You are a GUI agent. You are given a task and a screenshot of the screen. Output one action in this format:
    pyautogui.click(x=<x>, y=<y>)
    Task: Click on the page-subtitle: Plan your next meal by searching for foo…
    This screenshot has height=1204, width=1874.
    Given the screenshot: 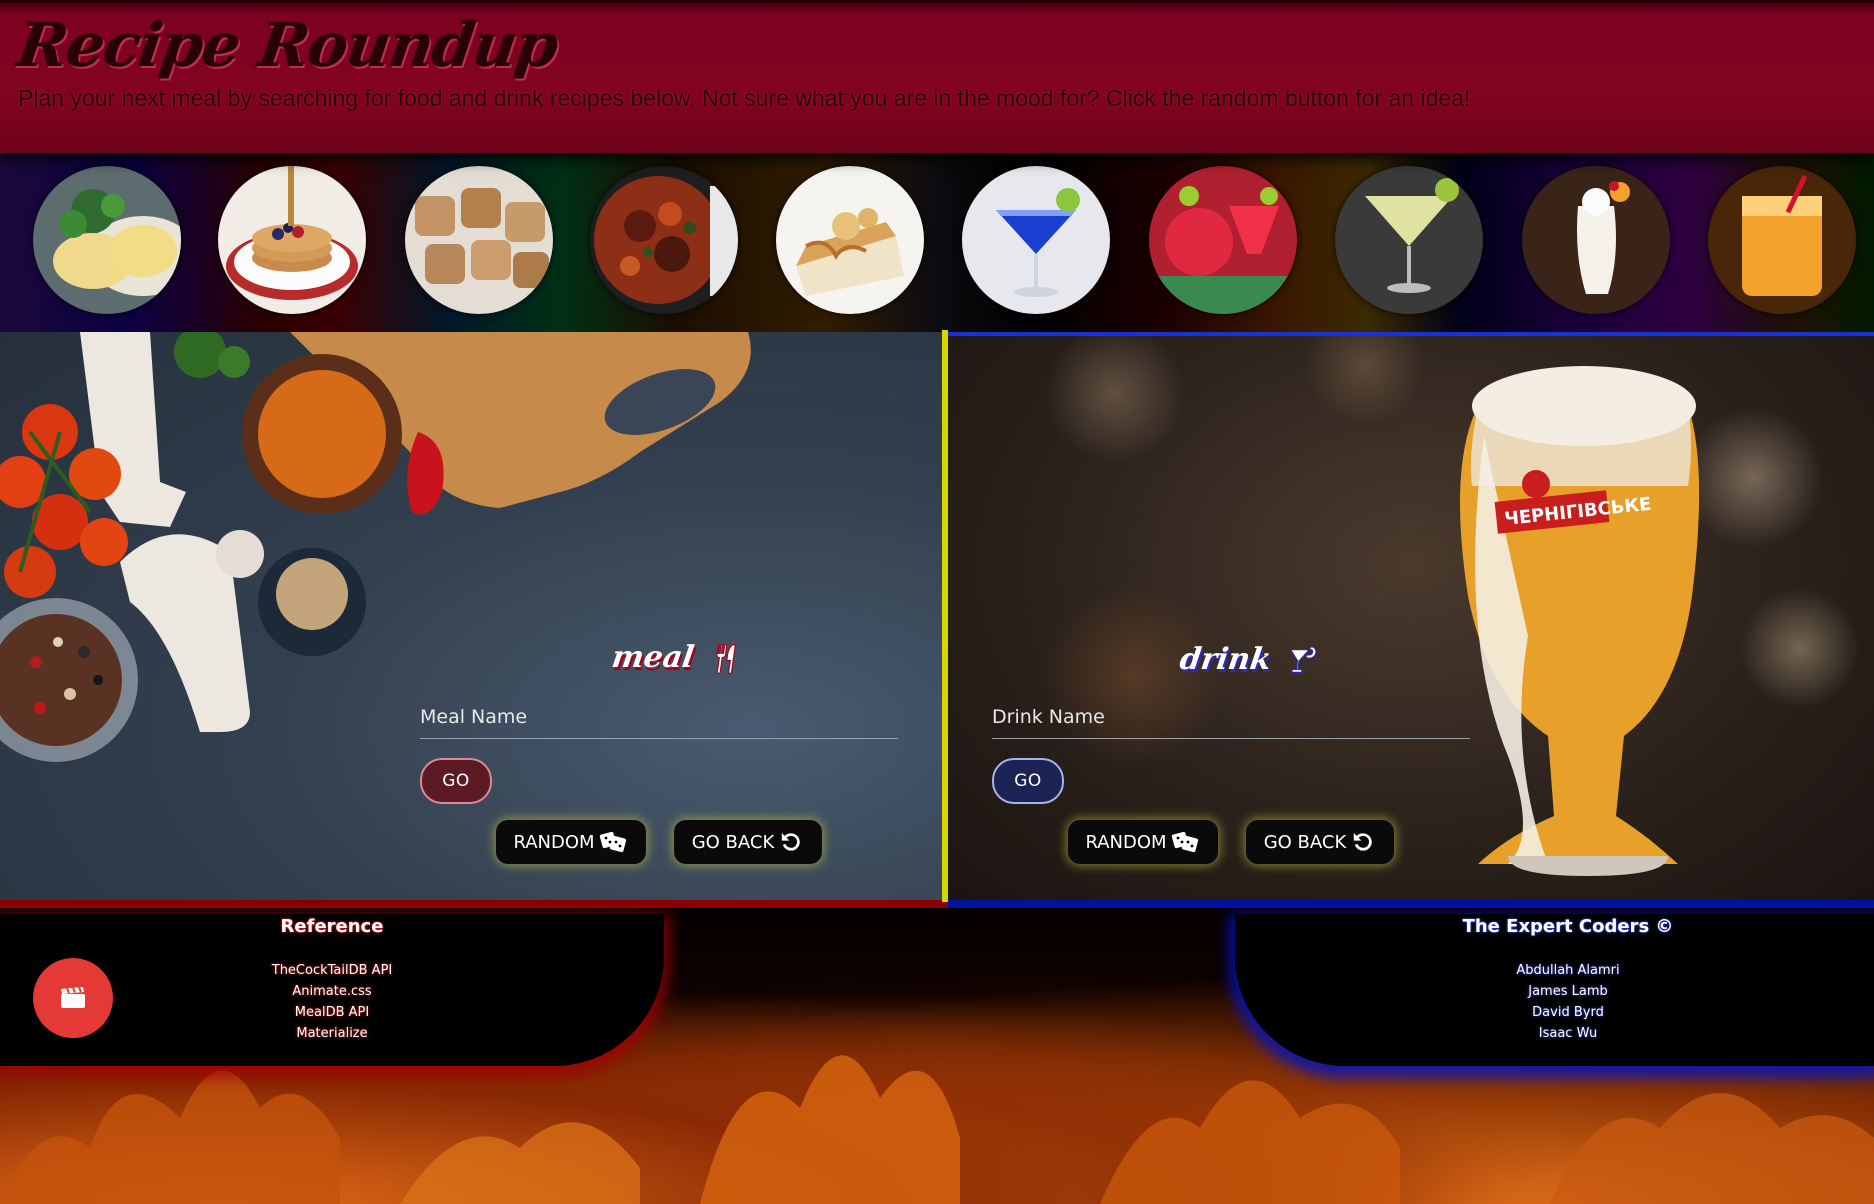 What is the action you would take?
    pyautogui.click(x=744, y=98)
    